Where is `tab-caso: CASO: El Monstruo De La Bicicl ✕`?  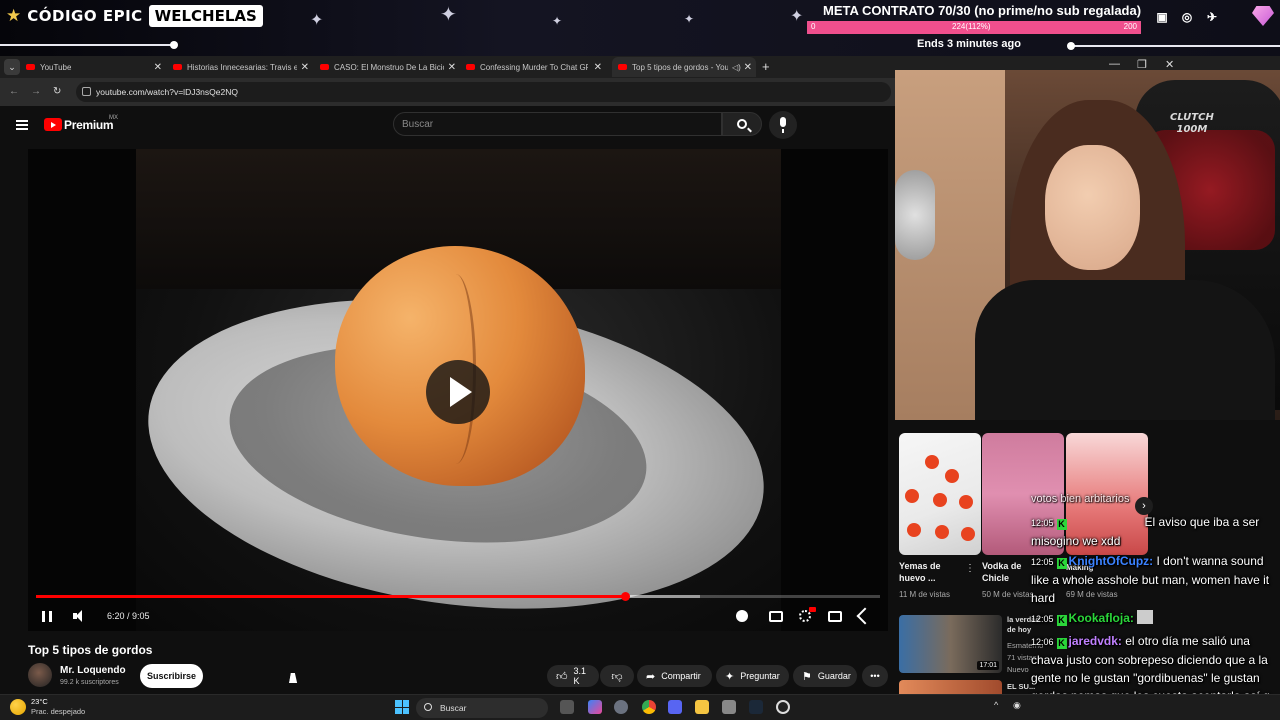 tab-caso: CASO: El Monstruo De La Bicicl ✕ is located at coordinates (390, 67).